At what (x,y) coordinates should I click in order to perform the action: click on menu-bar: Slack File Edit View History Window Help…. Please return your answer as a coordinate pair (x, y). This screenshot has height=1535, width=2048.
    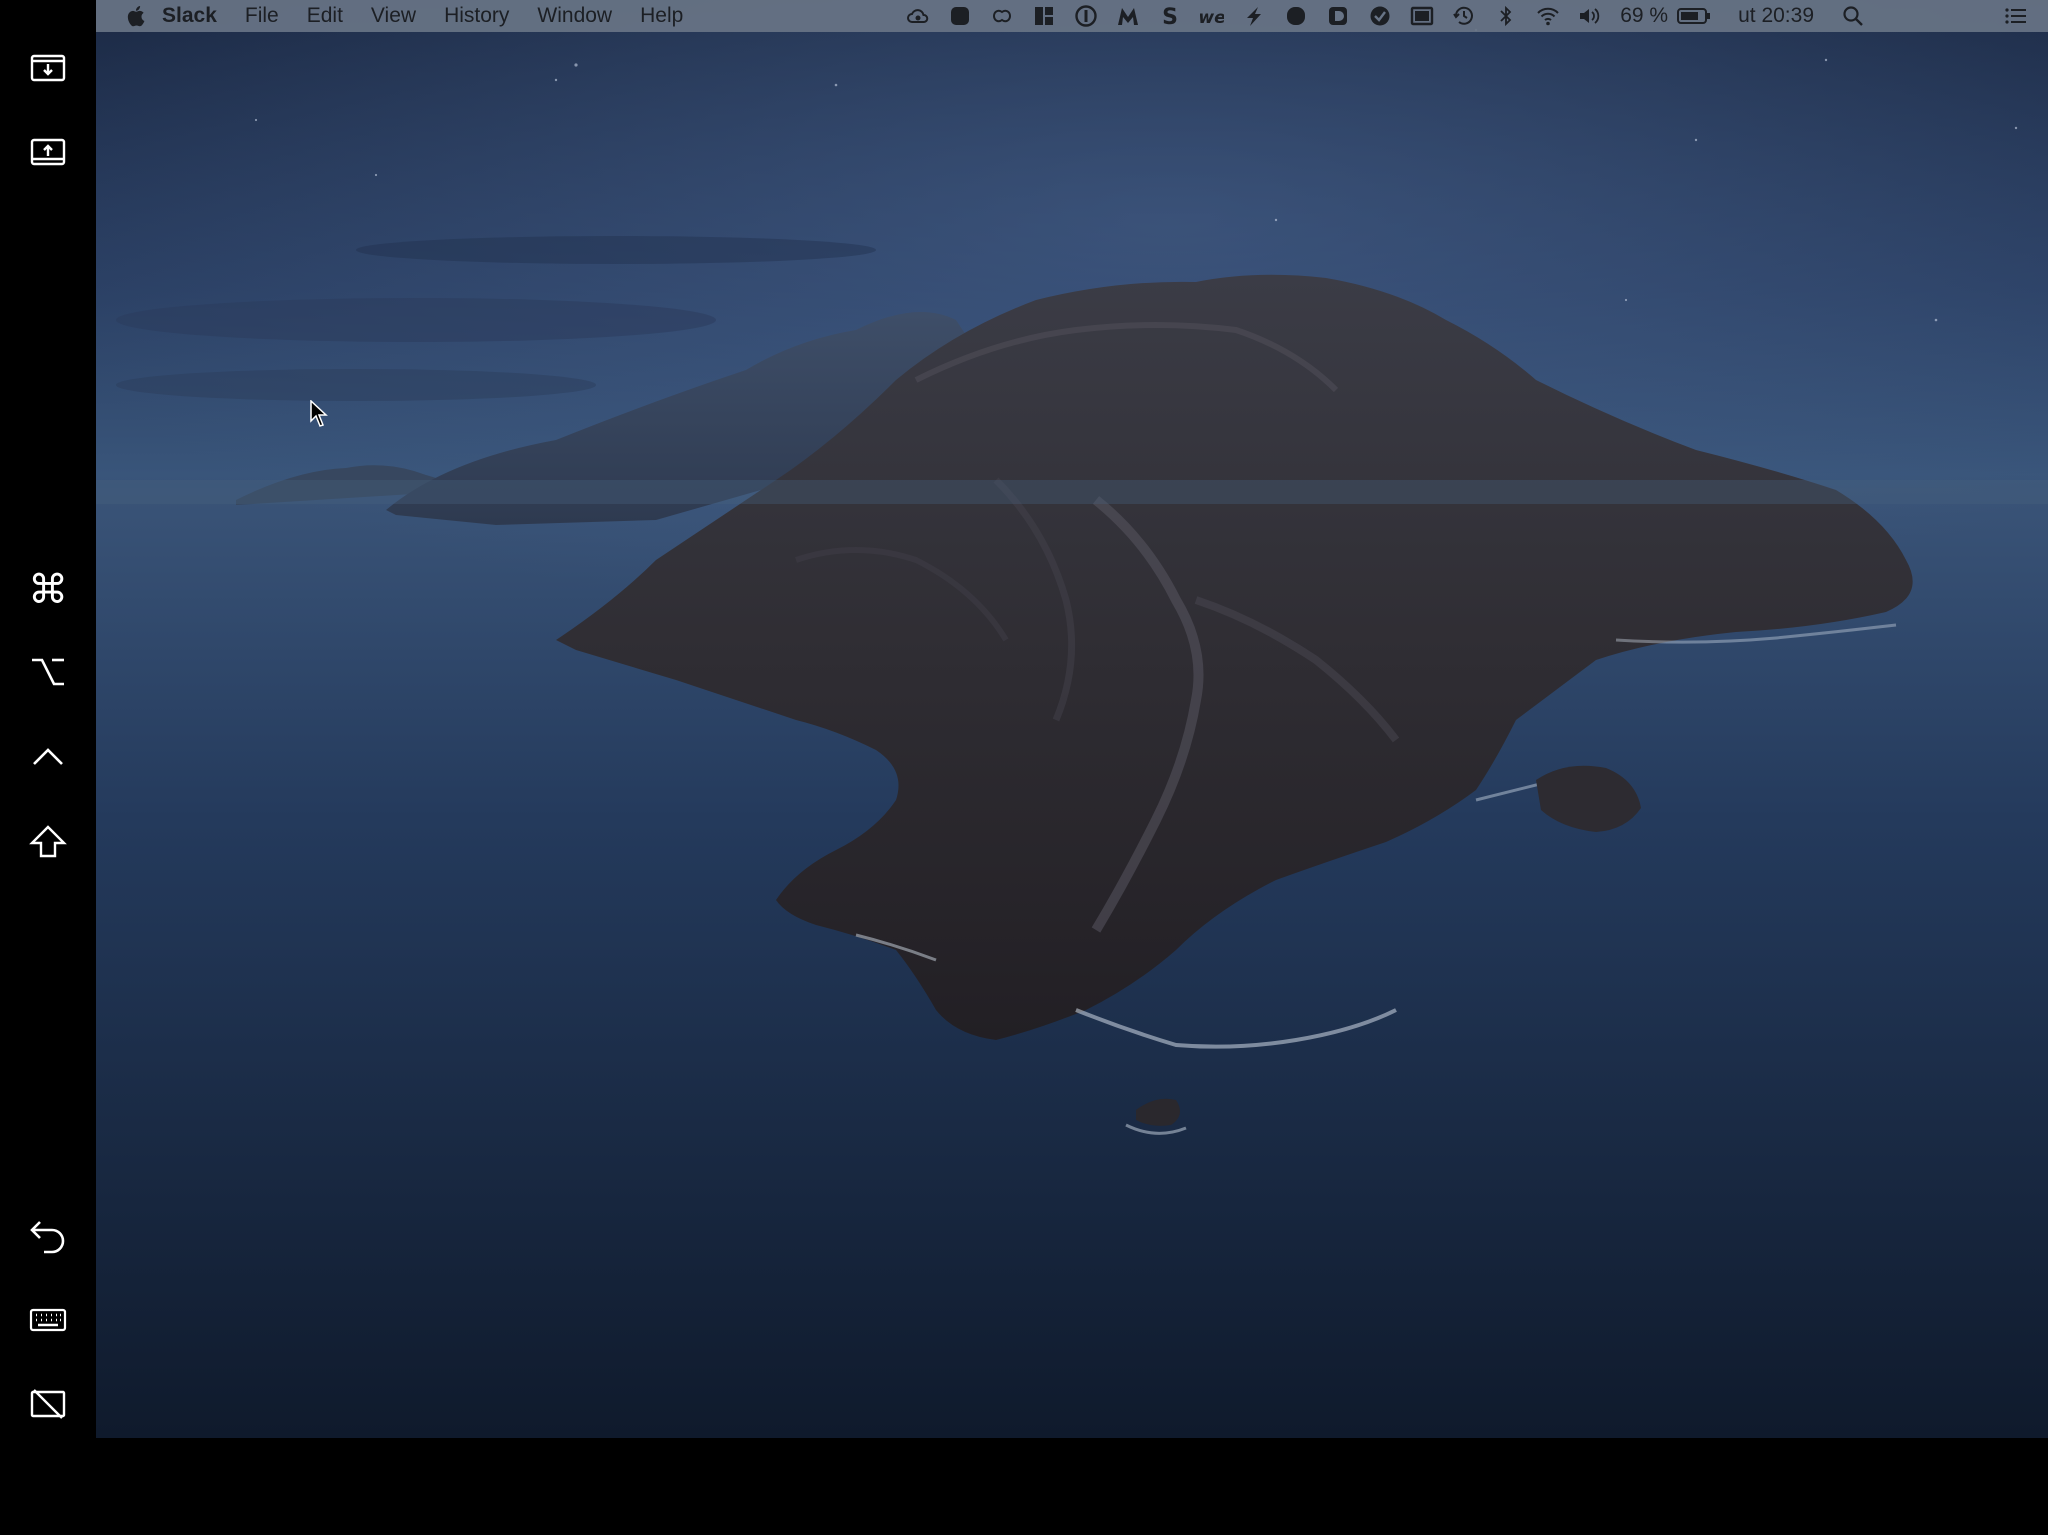
    Looking at the image, I should click on (1072, 16).